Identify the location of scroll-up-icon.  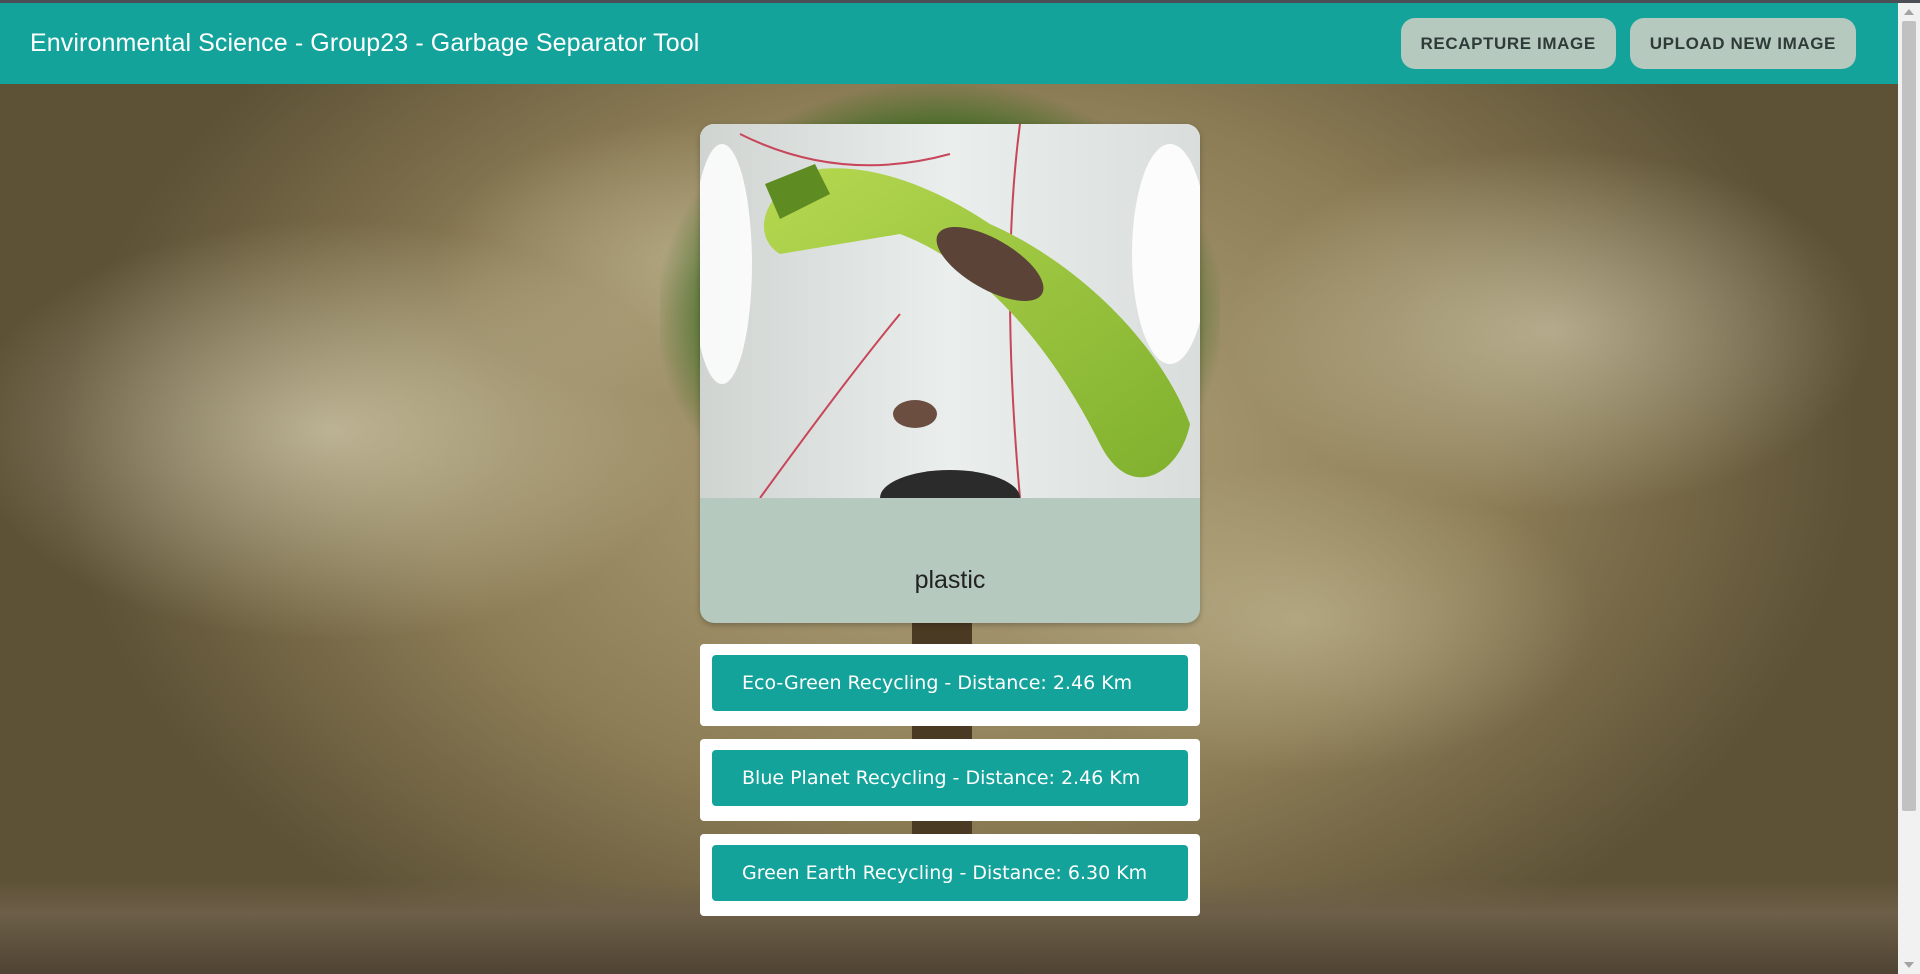
(1909, 12).